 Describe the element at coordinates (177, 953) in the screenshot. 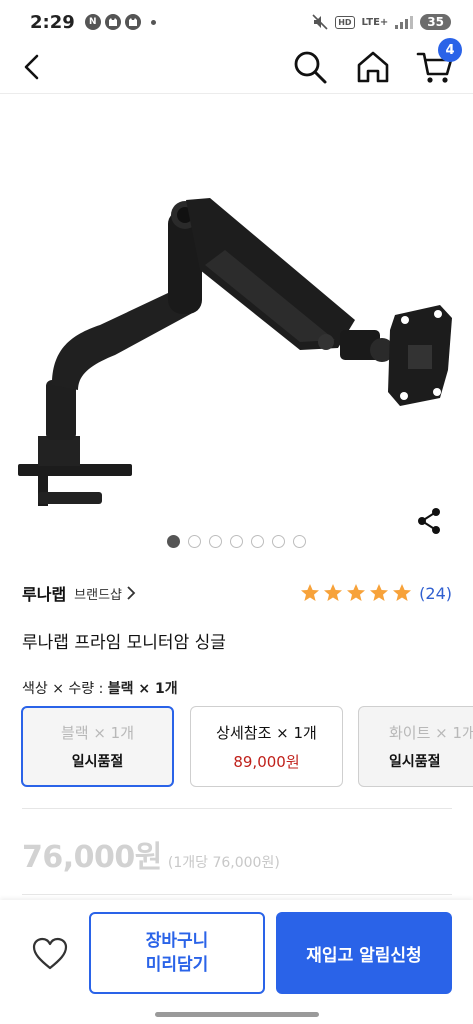

I see `add-to-cart-button: 장바구니 미리담기` at that location.